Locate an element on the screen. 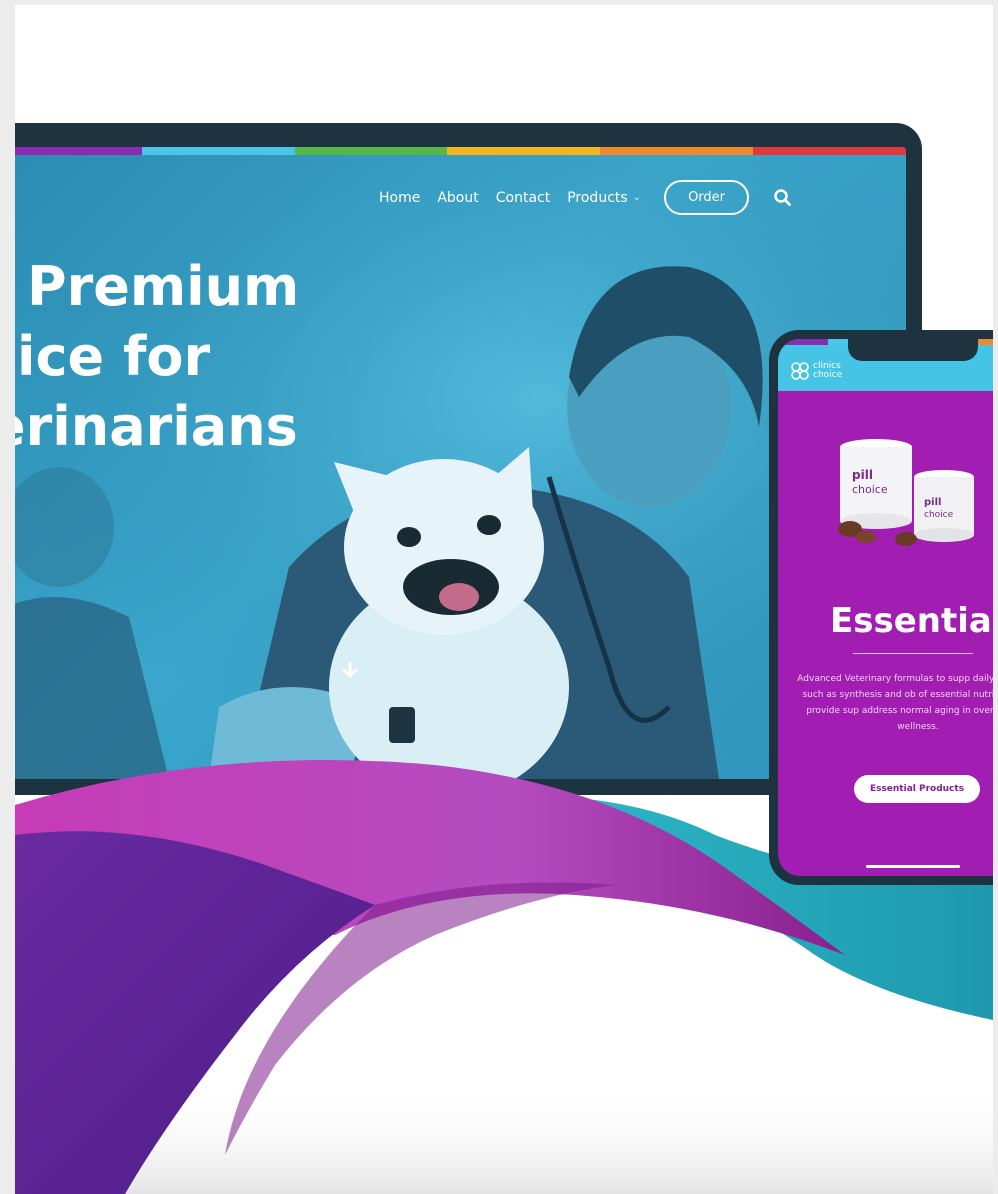  nav-contact: Contact is located at coordinates (523, 198).